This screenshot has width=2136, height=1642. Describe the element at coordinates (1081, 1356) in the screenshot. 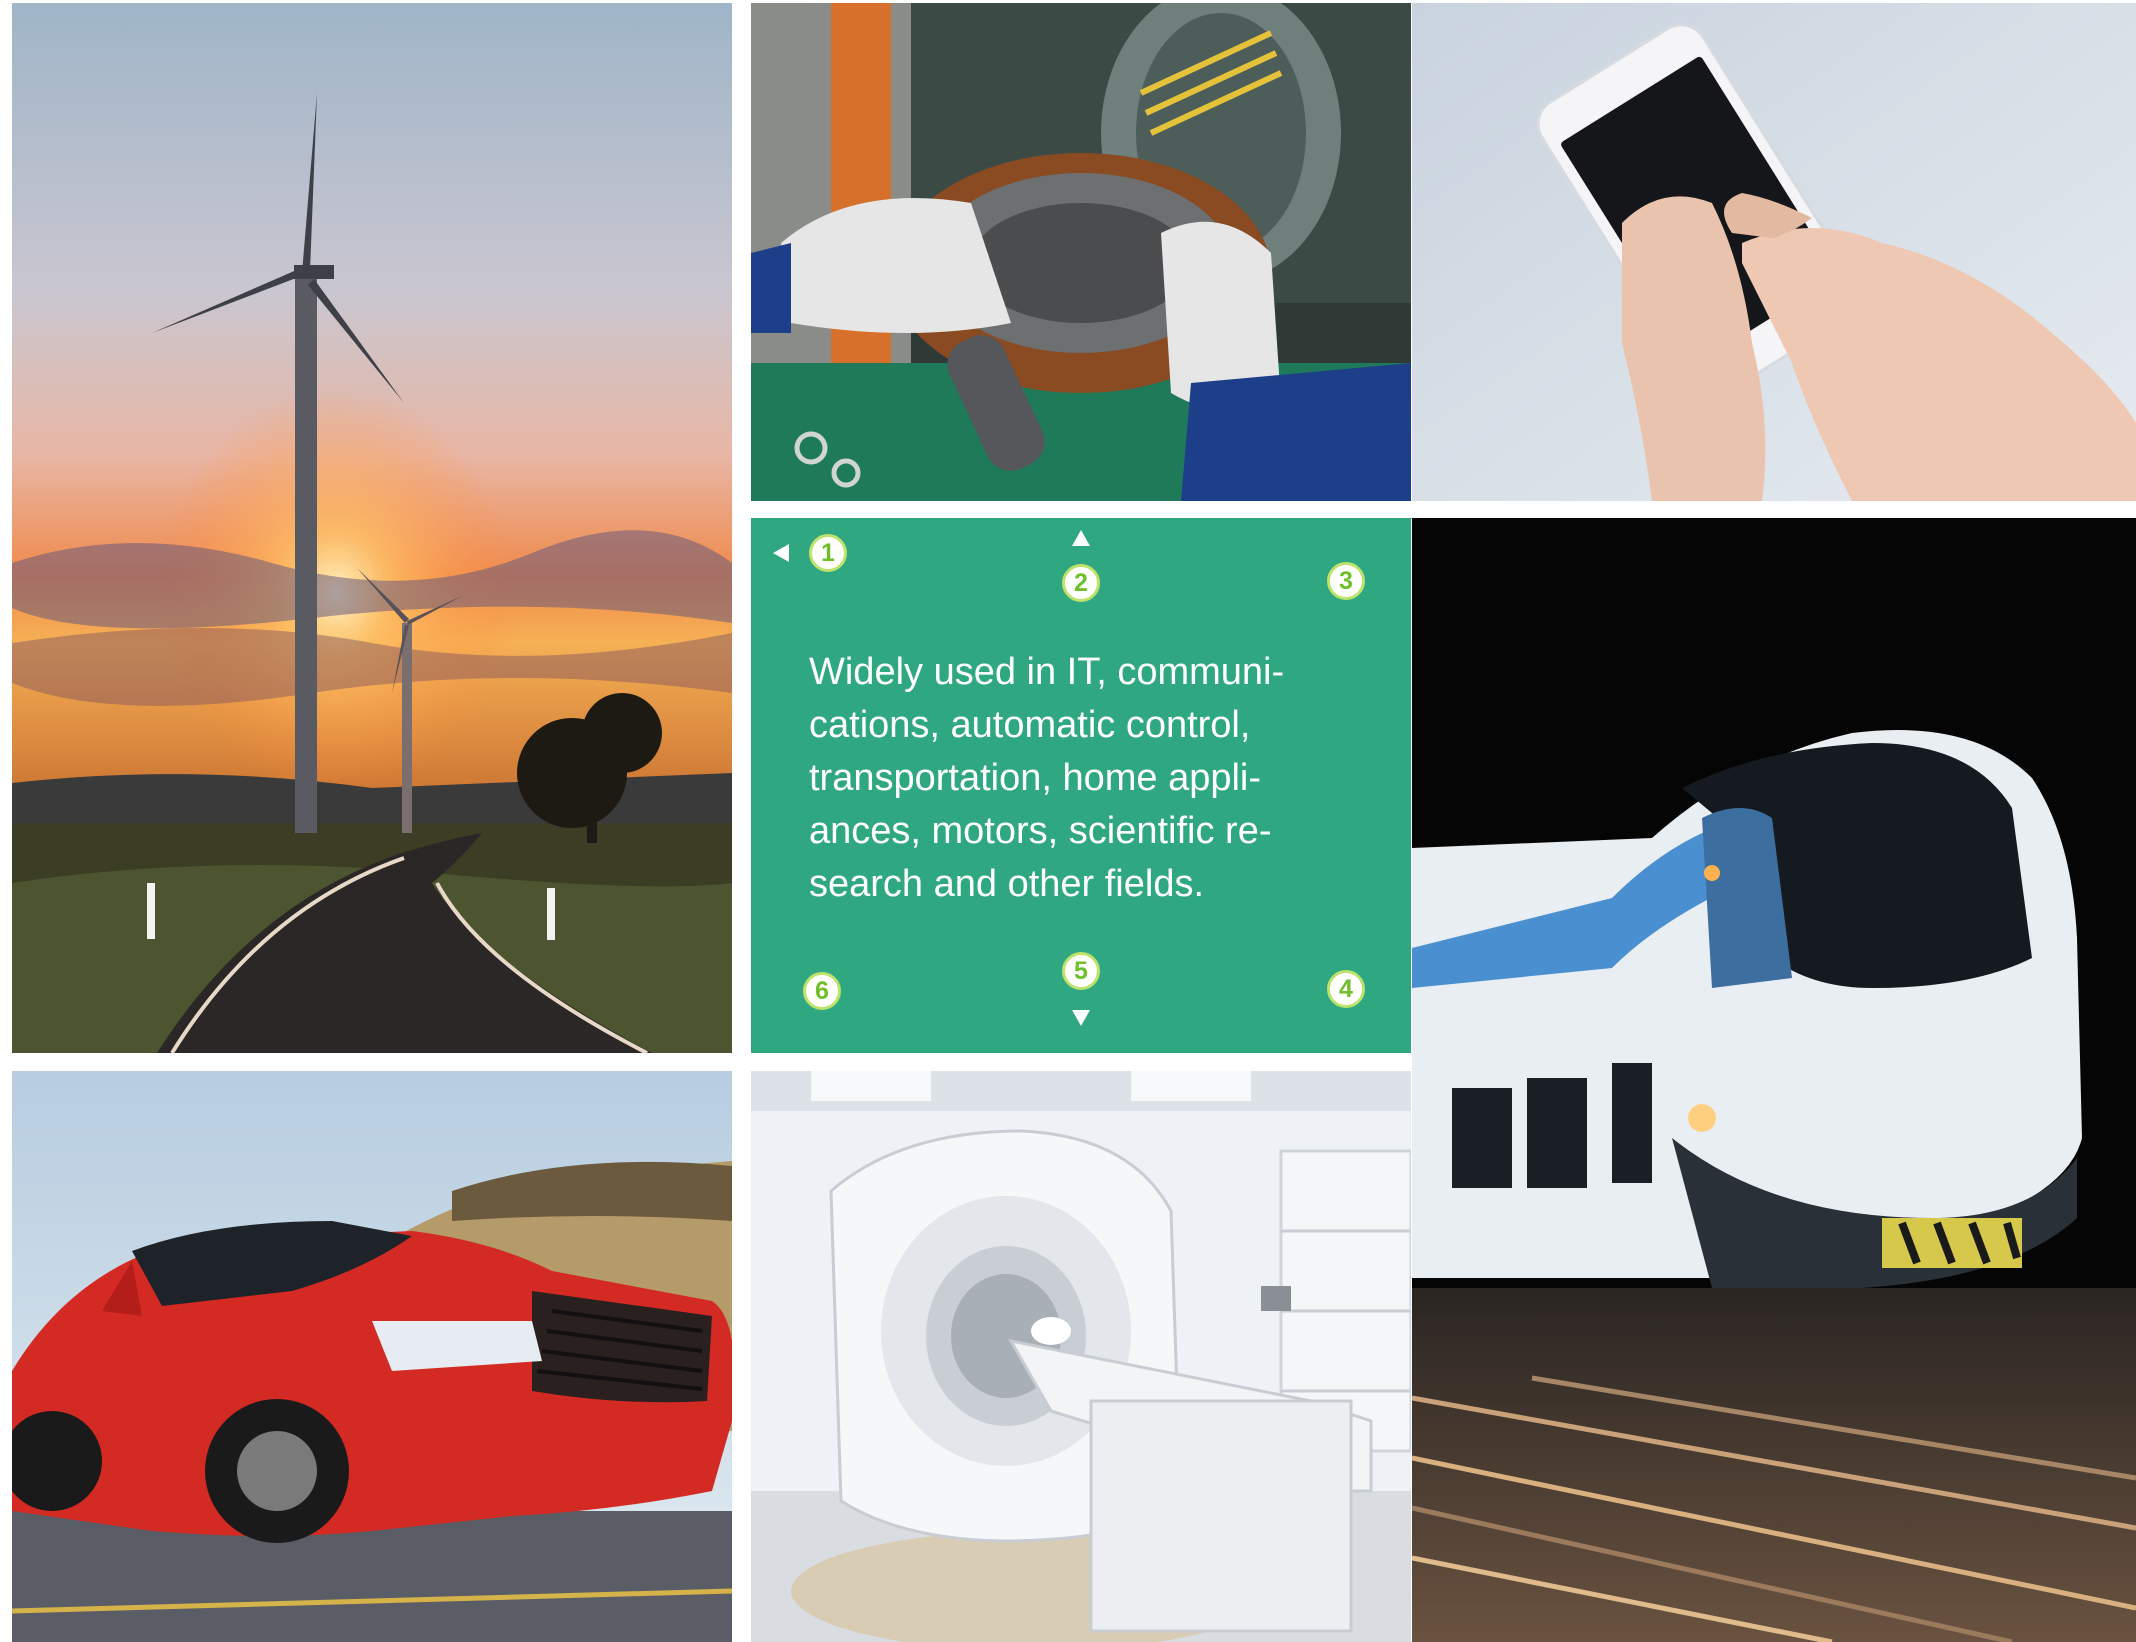

I see `mri-scanner-room-photo` at that location.